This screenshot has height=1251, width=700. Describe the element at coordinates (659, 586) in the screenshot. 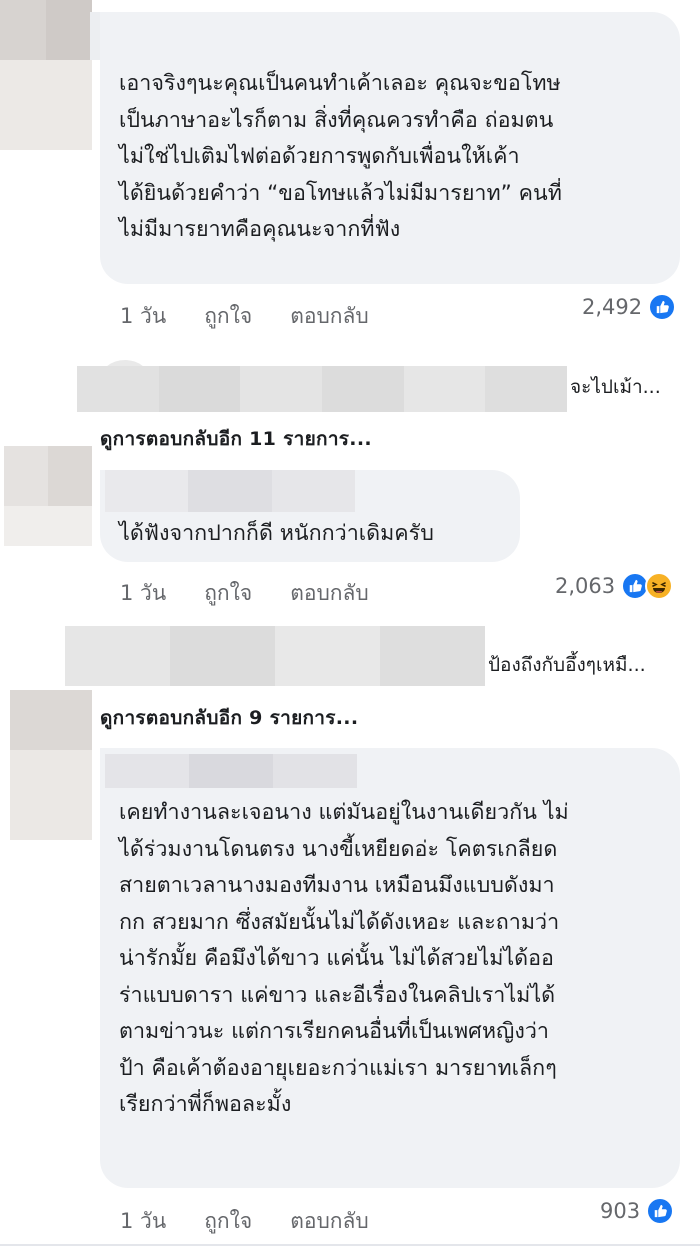

I see `haha-icon` at that location.